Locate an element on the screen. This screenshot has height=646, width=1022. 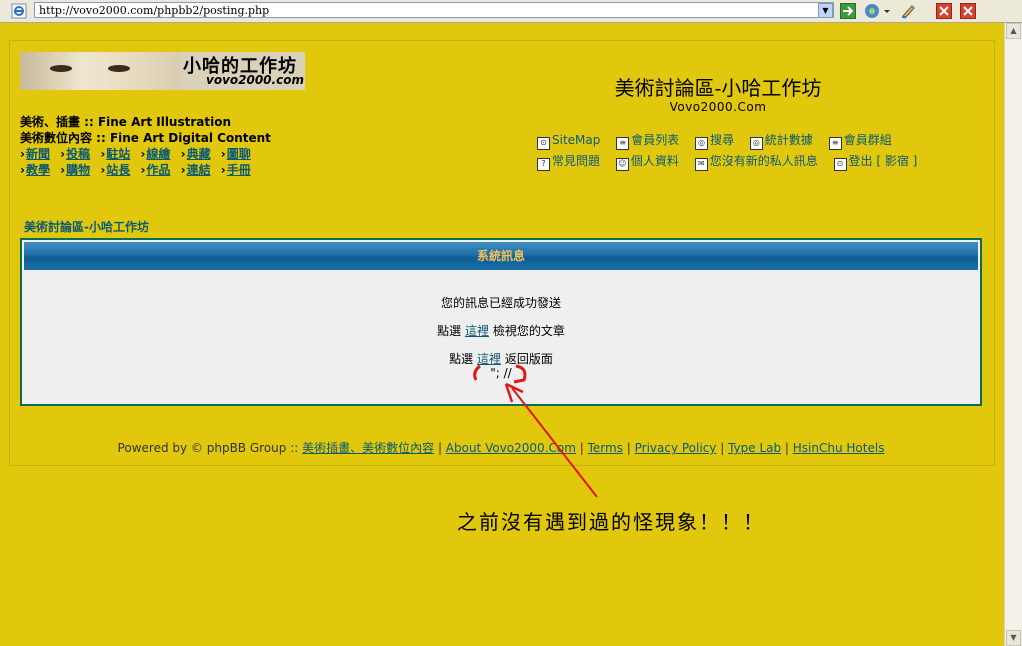
annotation-arrow-line is located at coordinates (554, 442).